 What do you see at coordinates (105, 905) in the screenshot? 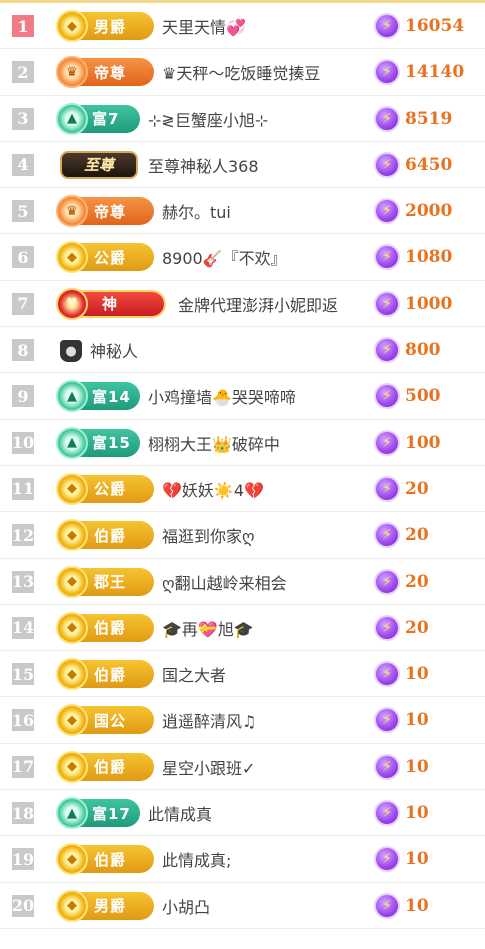
I see `rank-badge: ◆ 男爵` at bounding box center [105, 905].